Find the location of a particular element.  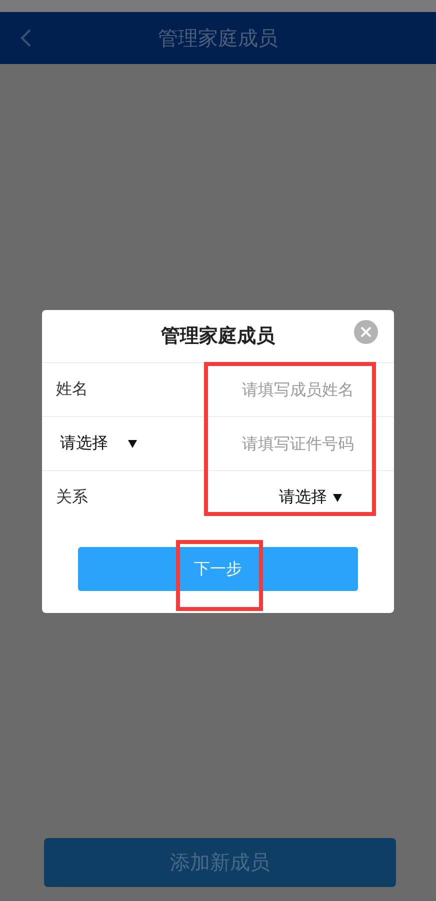

relation-select: 请选择 is located at coordinates (310, 497).